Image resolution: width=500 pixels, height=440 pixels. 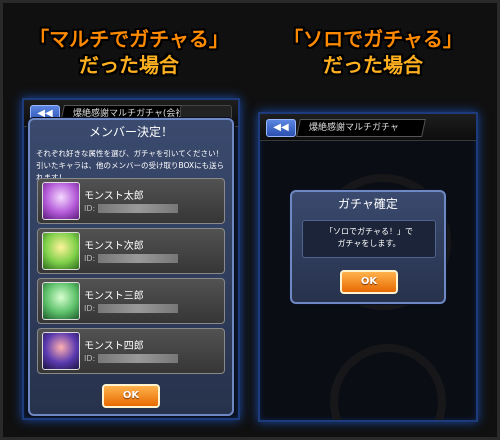 I want to click on member-card: モンスト太郎 ID:, so click(x=131, y=201).